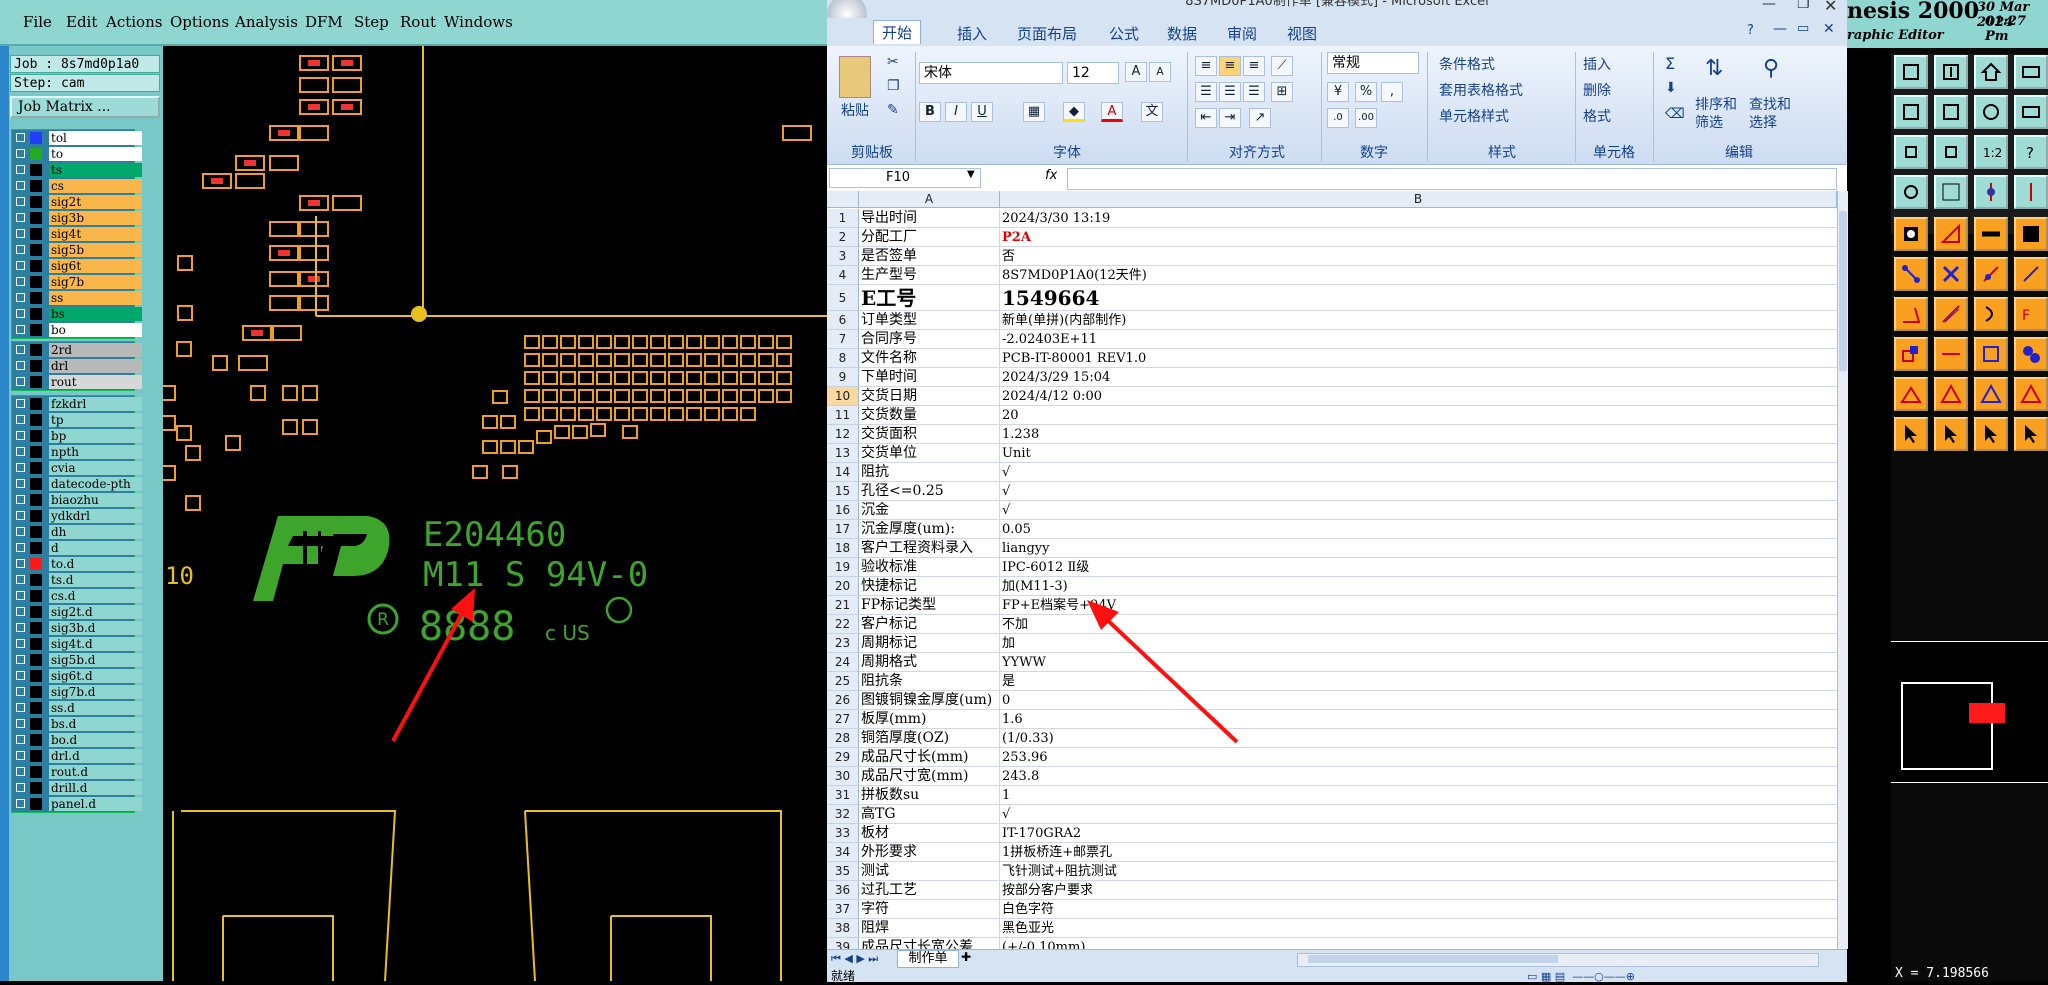 The width and height of the screenshot is (2048, 985). Describe the element at coordinates (1366, 118) in the screenshot. I see `decrease-decimal-icon: .00` at that location.